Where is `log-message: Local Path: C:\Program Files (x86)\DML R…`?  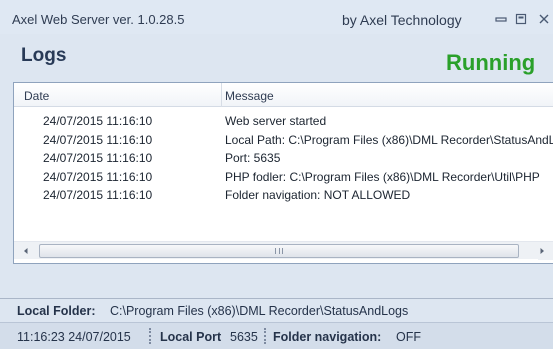
log-message: Local Path: C:\Program Files (x86)\DML R… is located at coordinates (389, 139).